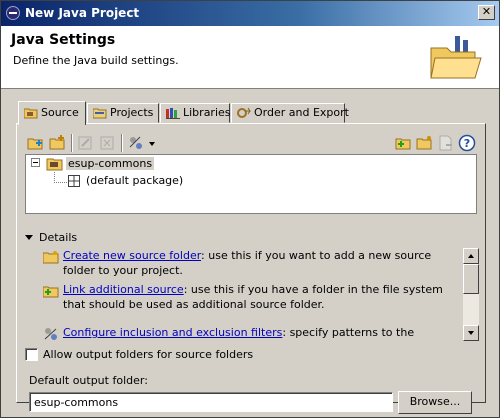  I want to click on projects-icon, so click(100, 113).